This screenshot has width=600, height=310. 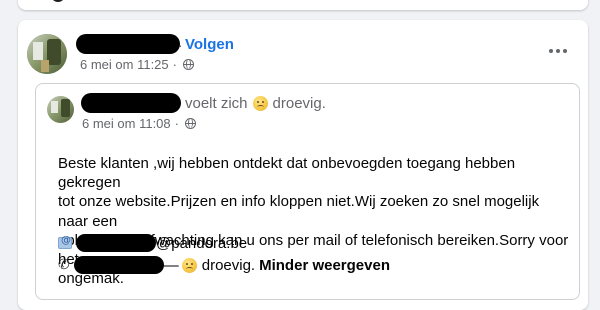 I want to click on phone-trail: —, so click(x=171, y=265).